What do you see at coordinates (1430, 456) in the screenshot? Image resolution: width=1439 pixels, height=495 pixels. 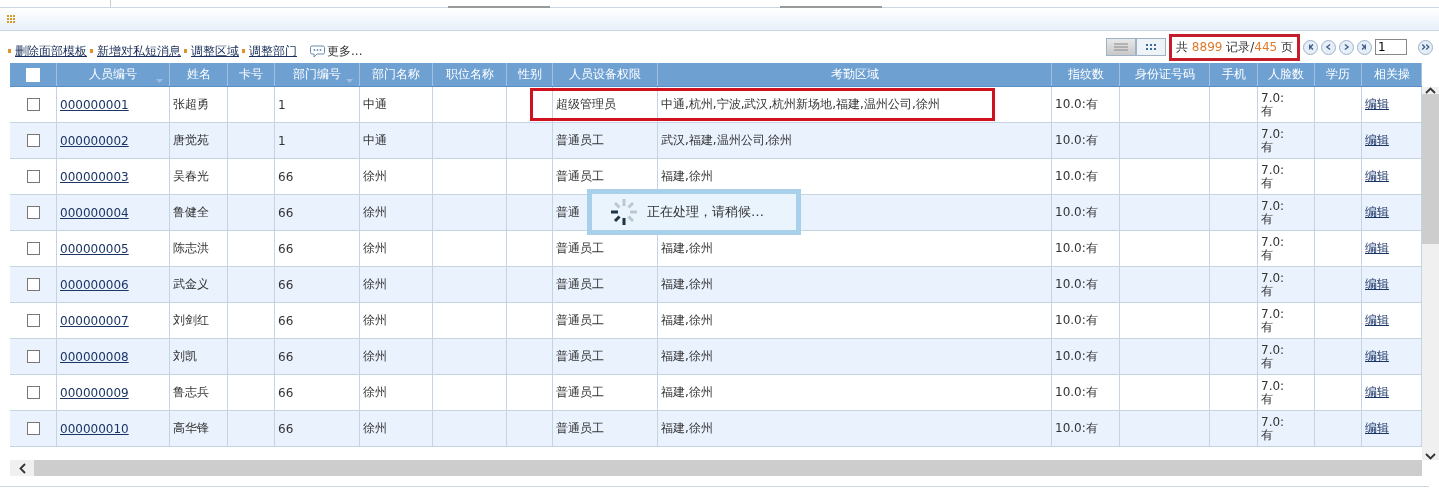 I see `scroll-down-icon` at bounding box center [1430, 456].